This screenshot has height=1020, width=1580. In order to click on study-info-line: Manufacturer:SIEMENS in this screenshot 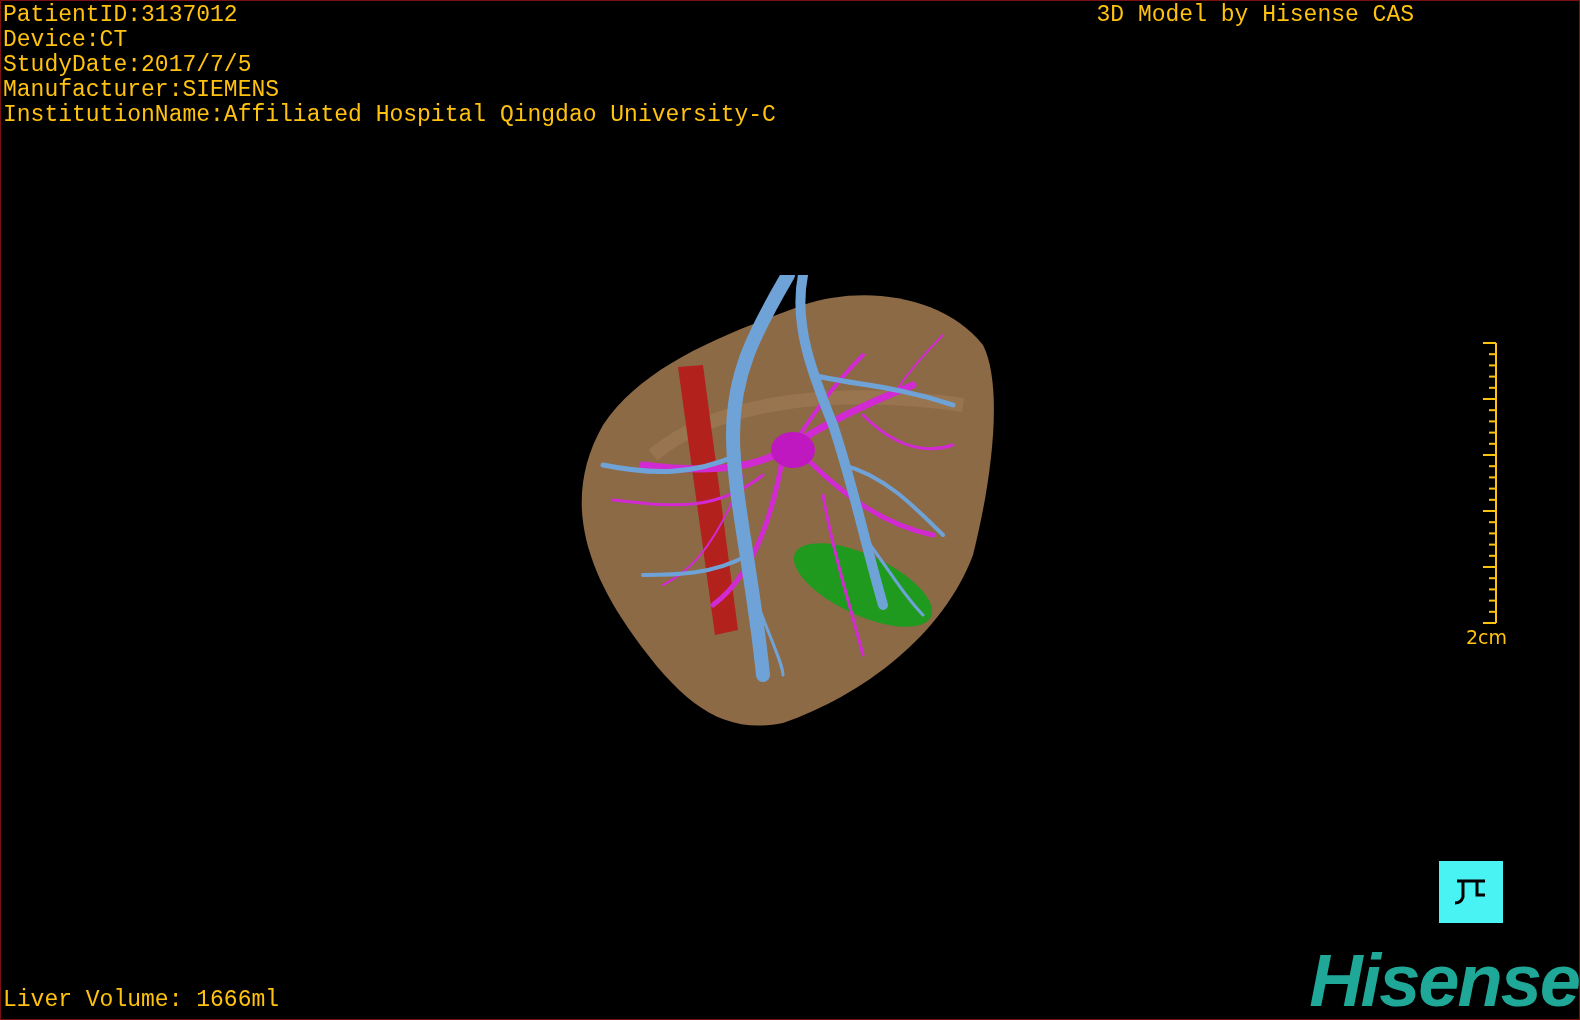, I will do `click(142, 90)`.